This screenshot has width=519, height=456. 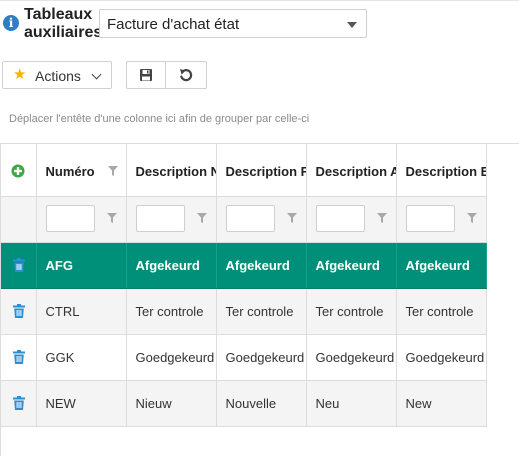 I want to click on star-icon: ★, so click(x=20, y=74).